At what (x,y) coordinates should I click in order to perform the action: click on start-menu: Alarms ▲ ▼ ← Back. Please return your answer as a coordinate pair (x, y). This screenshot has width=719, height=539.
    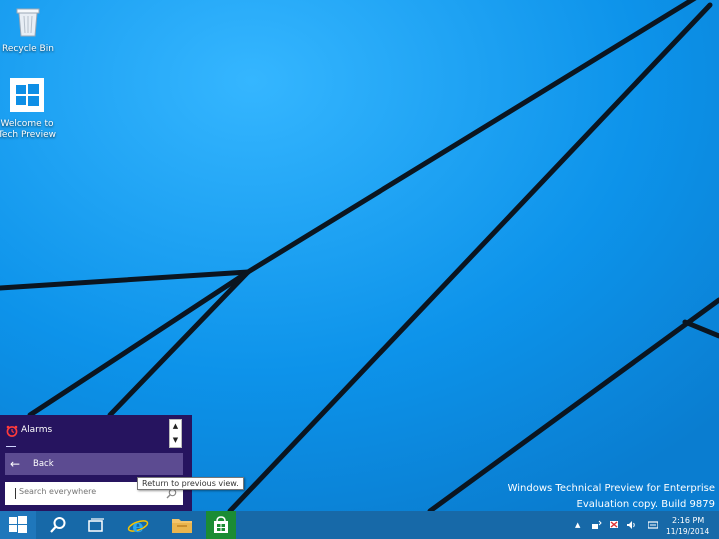
    Looking at the image, I should click on (96, 463).